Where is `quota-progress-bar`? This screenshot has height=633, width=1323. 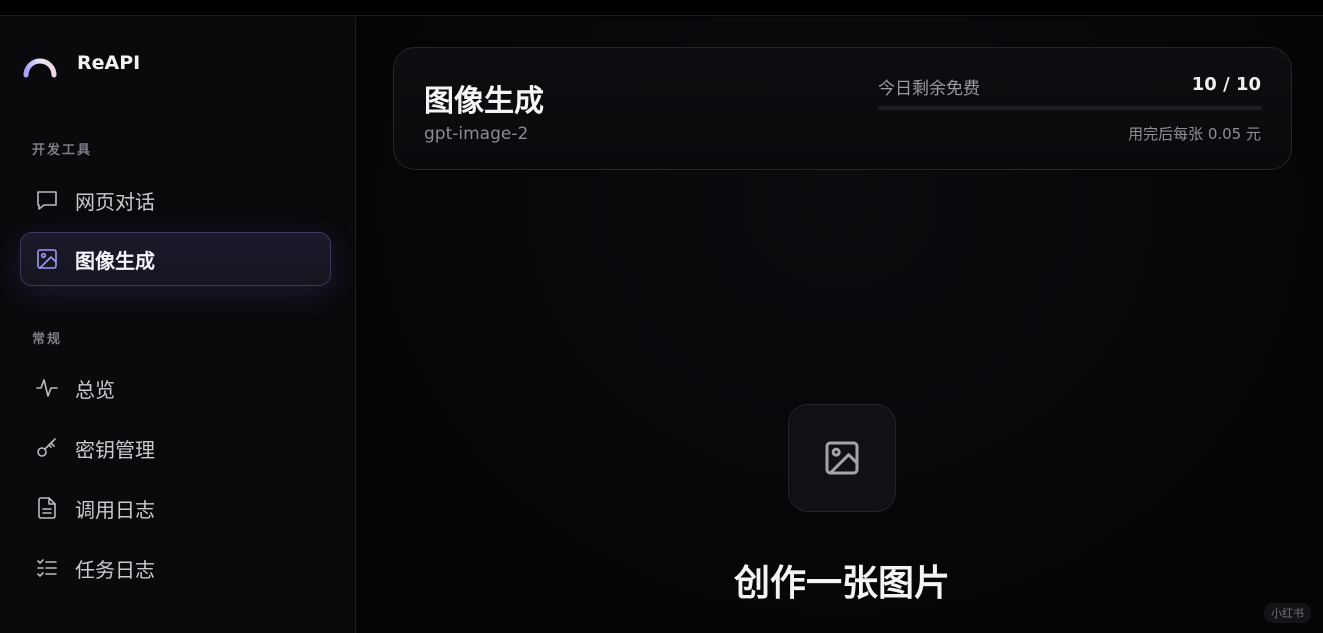
quota-progress-bar is located at coordinates (1070, 108).